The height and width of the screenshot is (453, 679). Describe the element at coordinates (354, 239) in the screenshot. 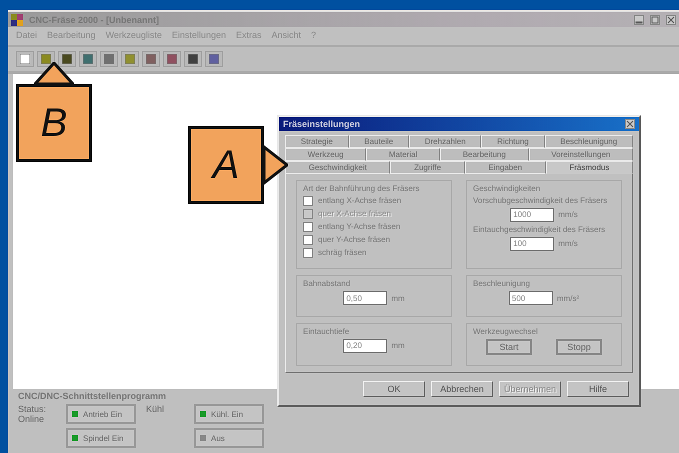

I see `option-label: quer Y-Achse fräsen` at that location.